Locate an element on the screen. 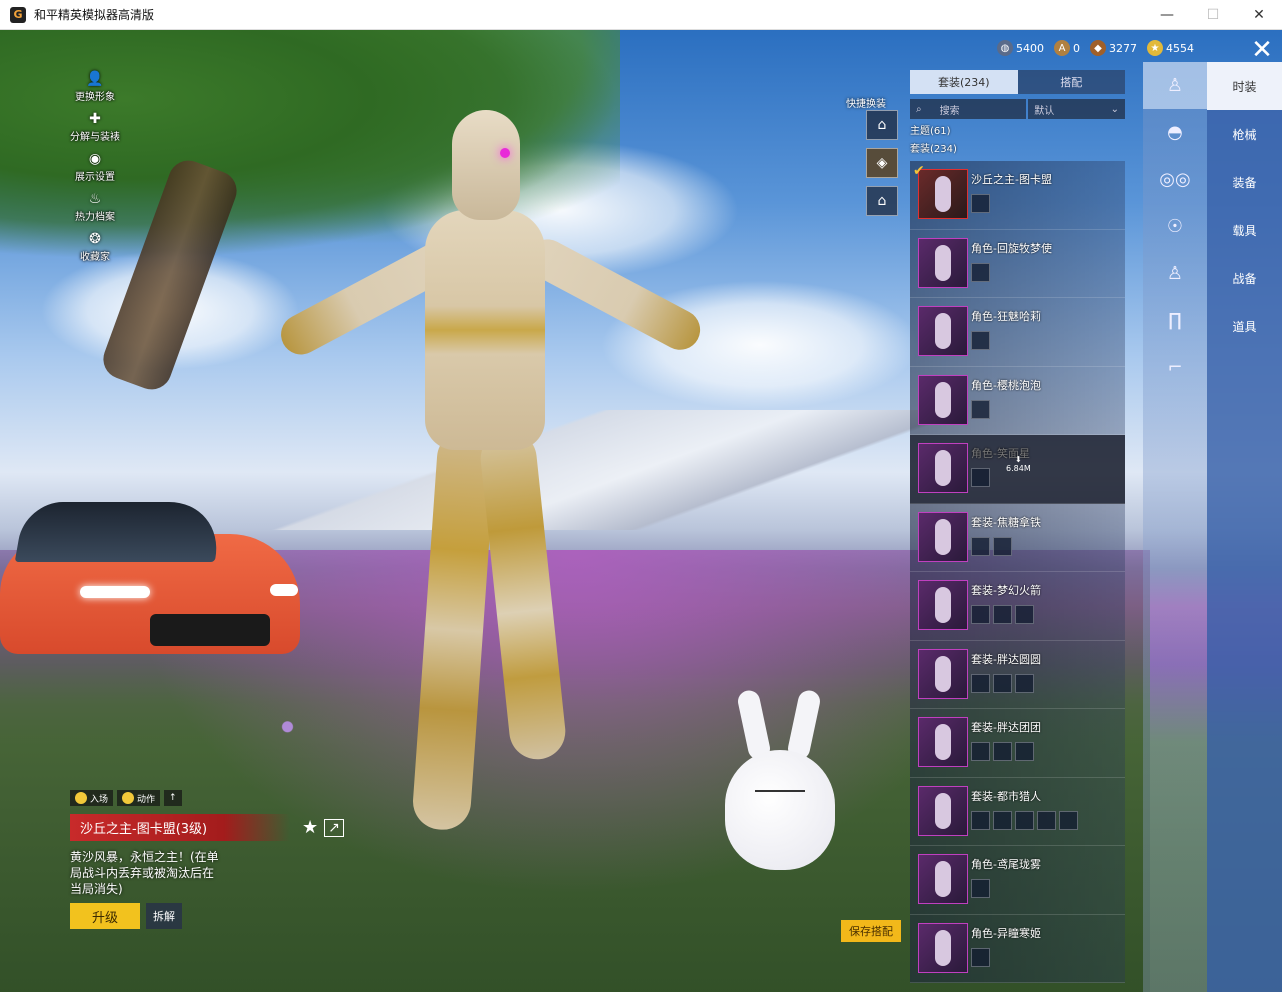 Image resolution: width=1282 pixels, height=992 pixels. close-window-button: ✕ is located at coordinates (1259, 15).